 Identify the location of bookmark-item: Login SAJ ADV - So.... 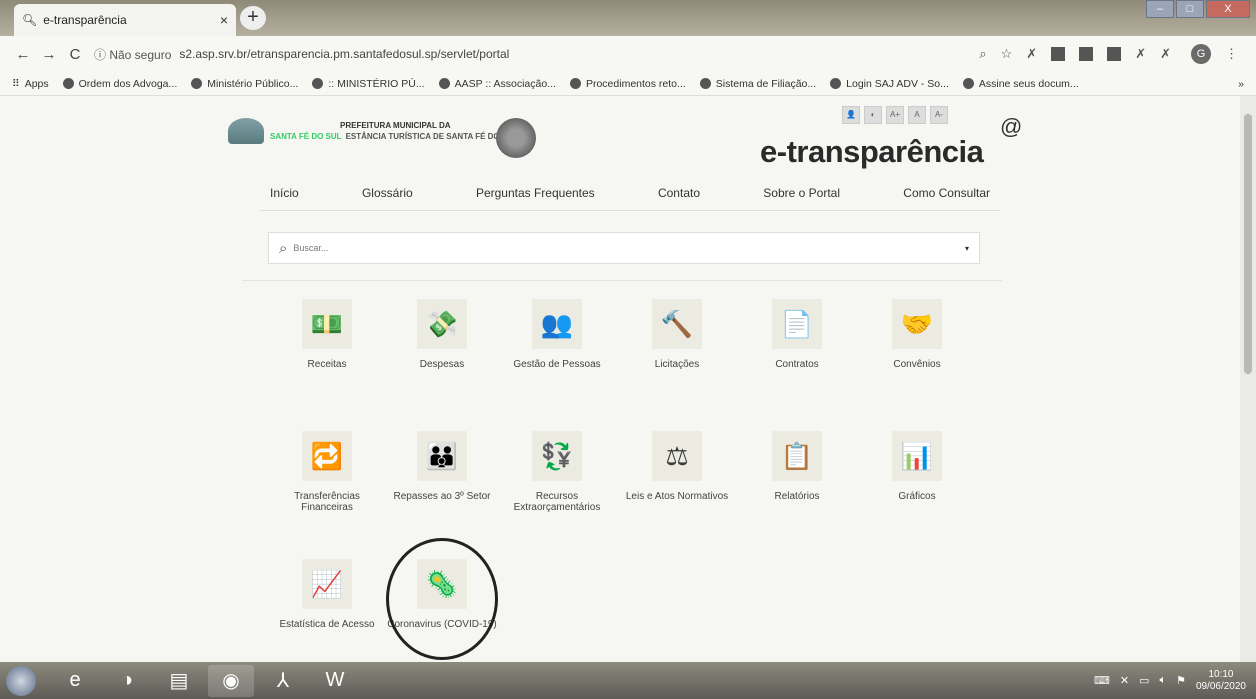
(889, 84).